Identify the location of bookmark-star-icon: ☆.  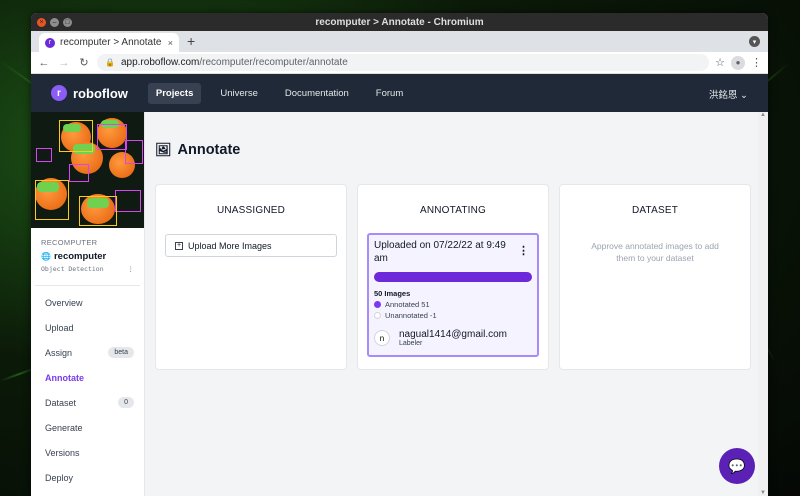
(720, 62).